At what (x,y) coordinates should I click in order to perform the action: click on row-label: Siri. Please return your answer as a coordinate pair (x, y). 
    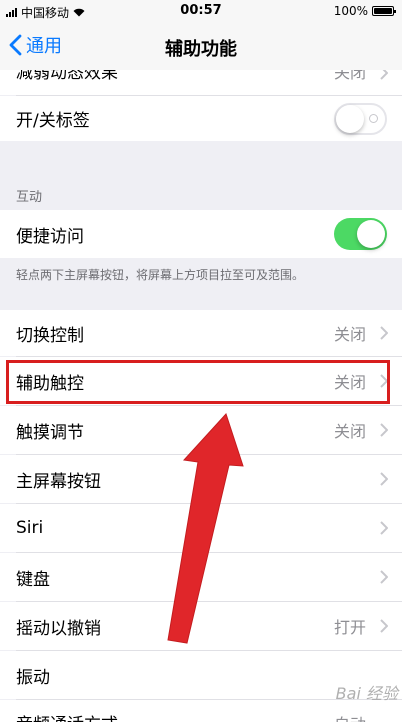
    Looking at the image, I should click on (30, 528).